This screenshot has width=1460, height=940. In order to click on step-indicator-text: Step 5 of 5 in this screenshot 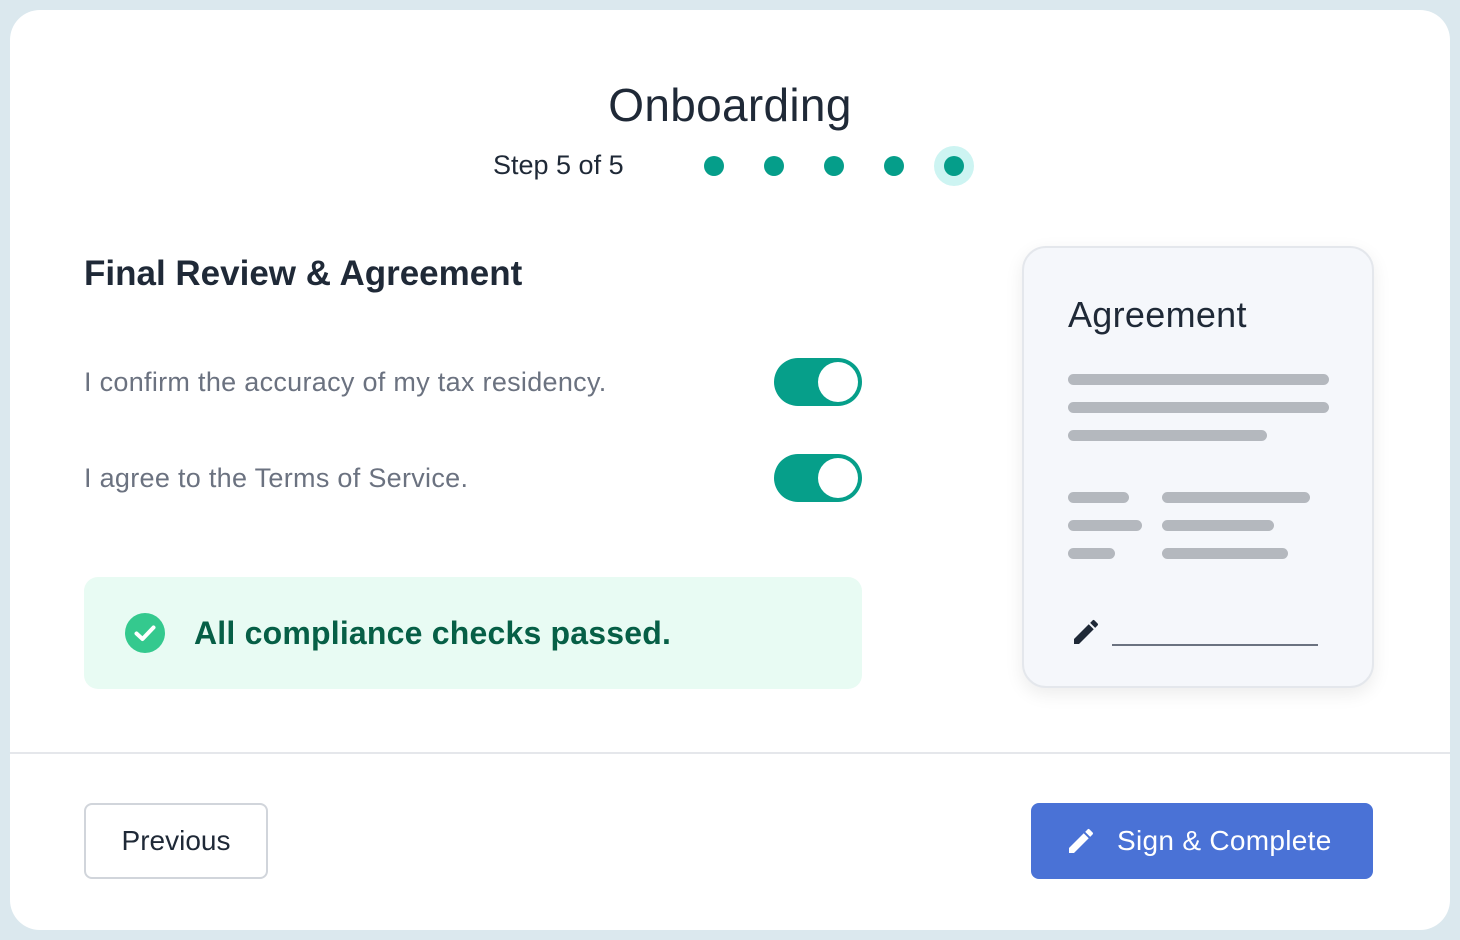, I will do `click(558, 165)`.